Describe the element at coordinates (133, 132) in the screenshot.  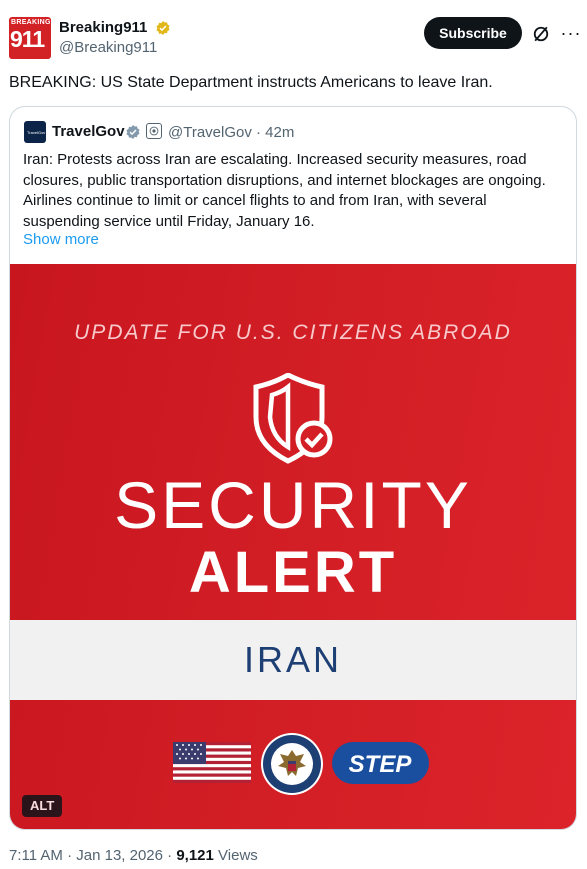
I see `blue-verified-icon` at that location.